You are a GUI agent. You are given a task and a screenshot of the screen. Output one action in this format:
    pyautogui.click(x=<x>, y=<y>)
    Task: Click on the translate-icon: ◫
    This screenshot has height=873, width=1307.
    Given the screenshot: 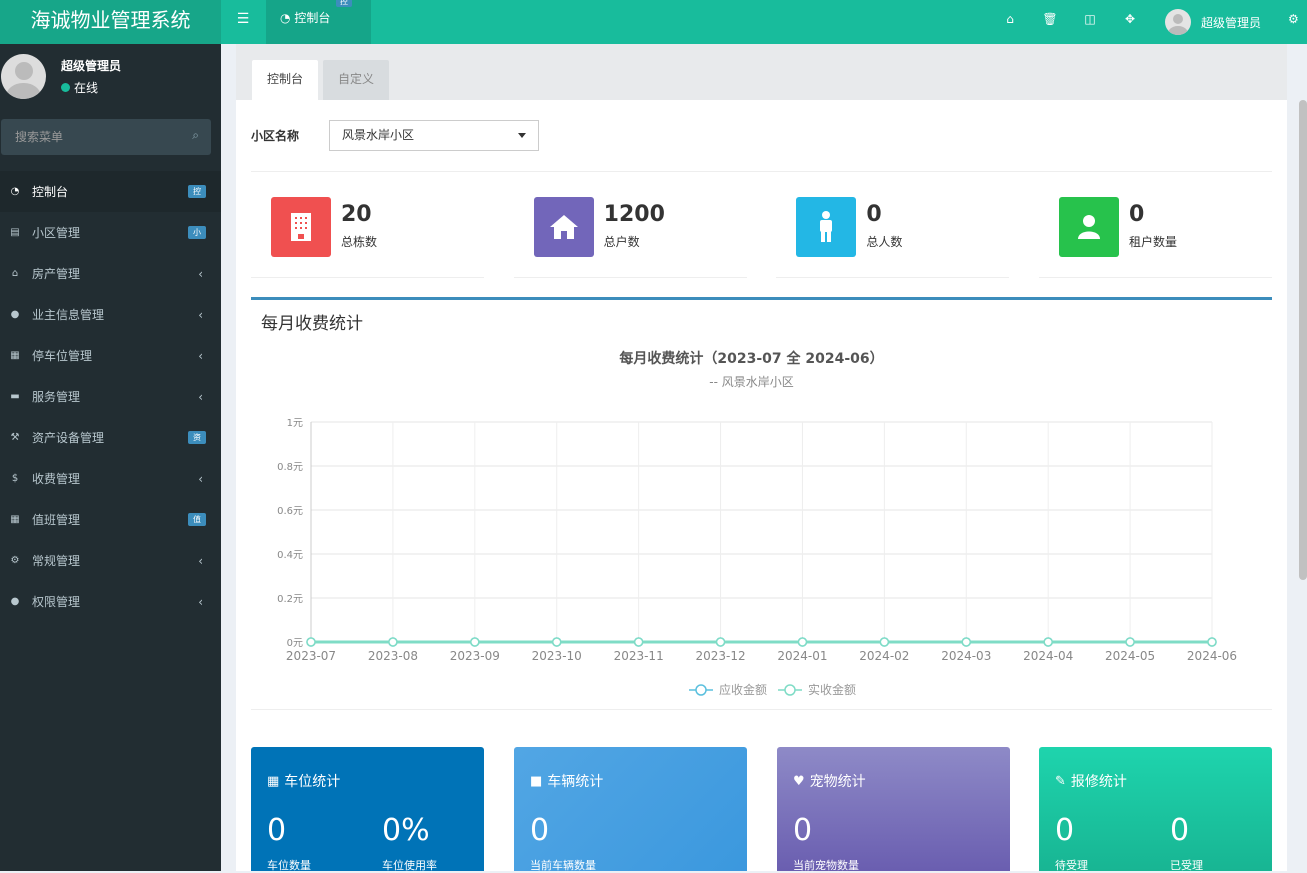 What is the action you would take?
    pyautogui.click(x=1090, y=22)
    